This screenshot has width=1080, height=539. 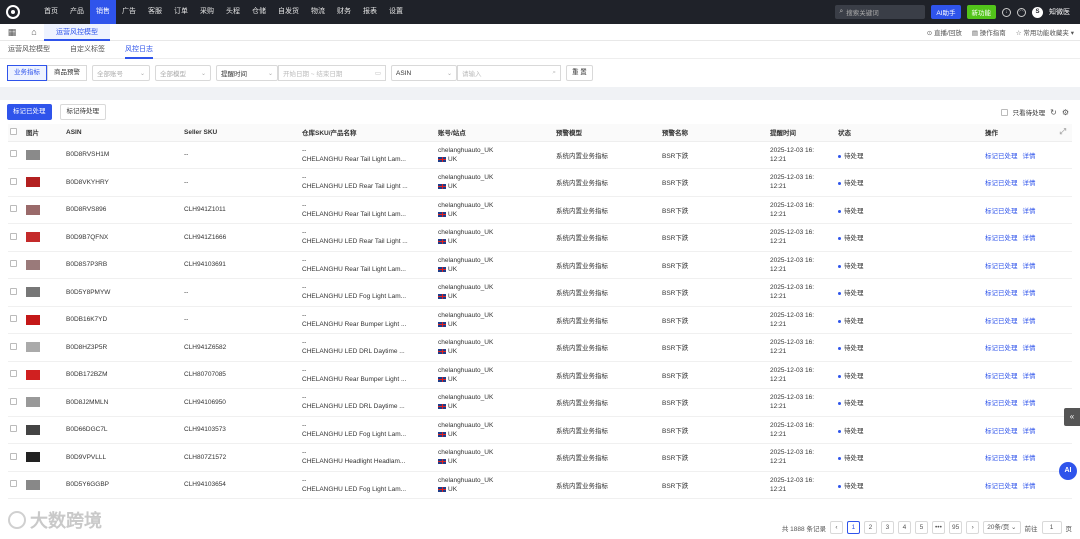 I want to click on page-button-6: 95, so click(x=955, y=527).